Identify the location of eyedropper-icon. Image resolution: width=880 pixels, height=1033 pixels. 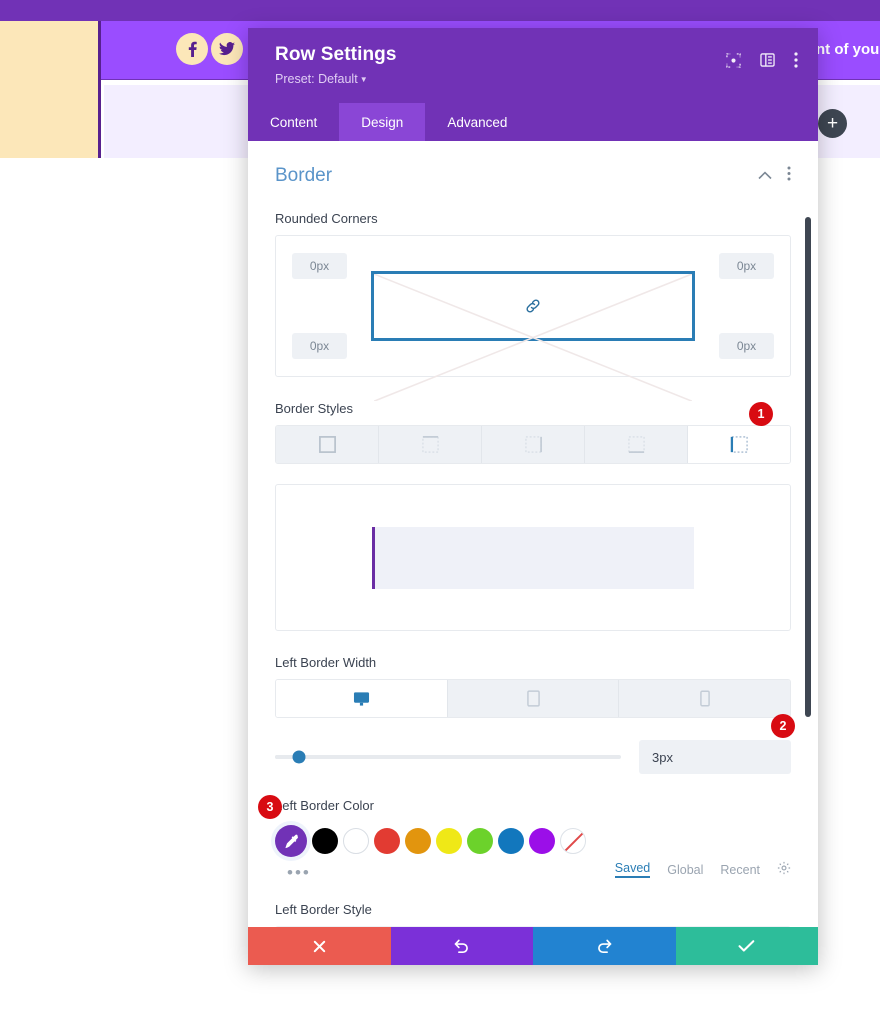
(291, 841).